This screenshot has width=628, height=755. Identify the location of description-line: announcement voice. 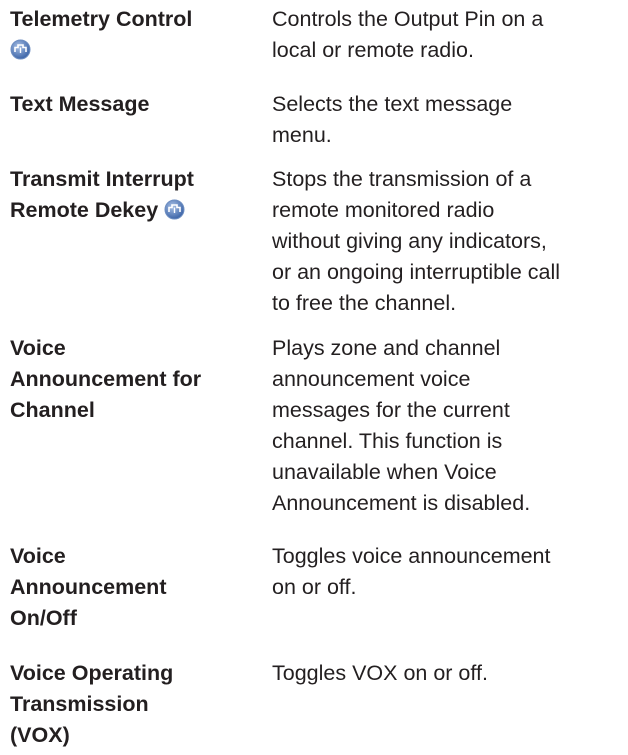
(371, 379).